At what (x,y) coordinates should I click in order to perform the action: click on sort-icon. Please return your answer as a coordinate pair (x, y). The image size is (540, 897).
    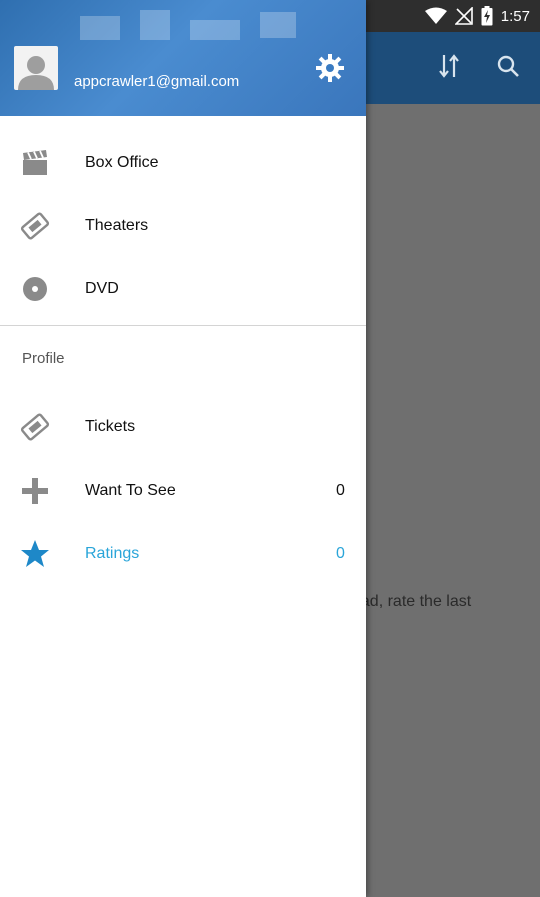
    Looking at the image, I should click on (449, 66).